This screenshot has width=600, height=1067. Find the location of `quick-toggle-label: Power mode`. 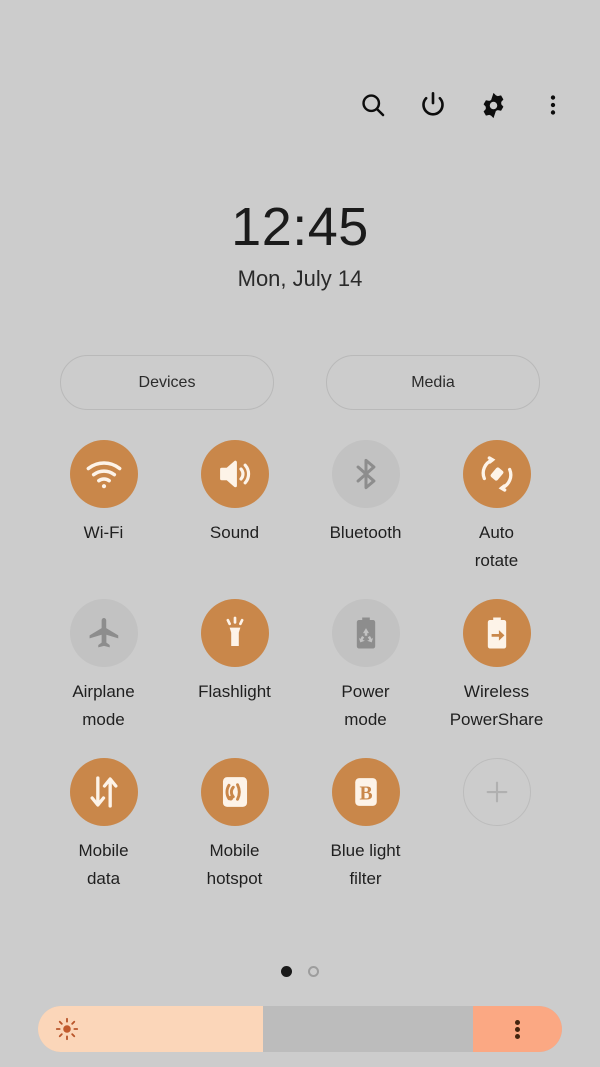

quick-toggle-label: Power mode is located at coordinates (365, 705).